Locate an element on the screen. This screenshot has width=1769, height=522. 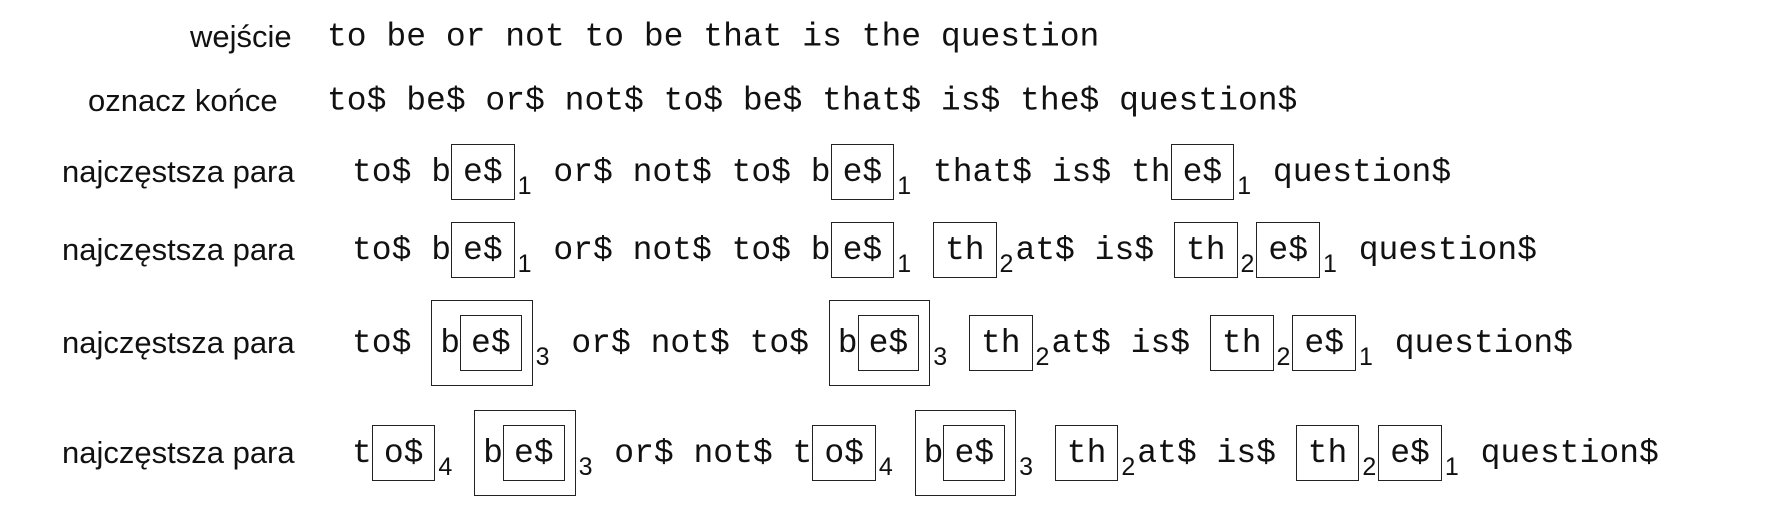
row-label: oznacz końce is located at coordinates (183, 100).